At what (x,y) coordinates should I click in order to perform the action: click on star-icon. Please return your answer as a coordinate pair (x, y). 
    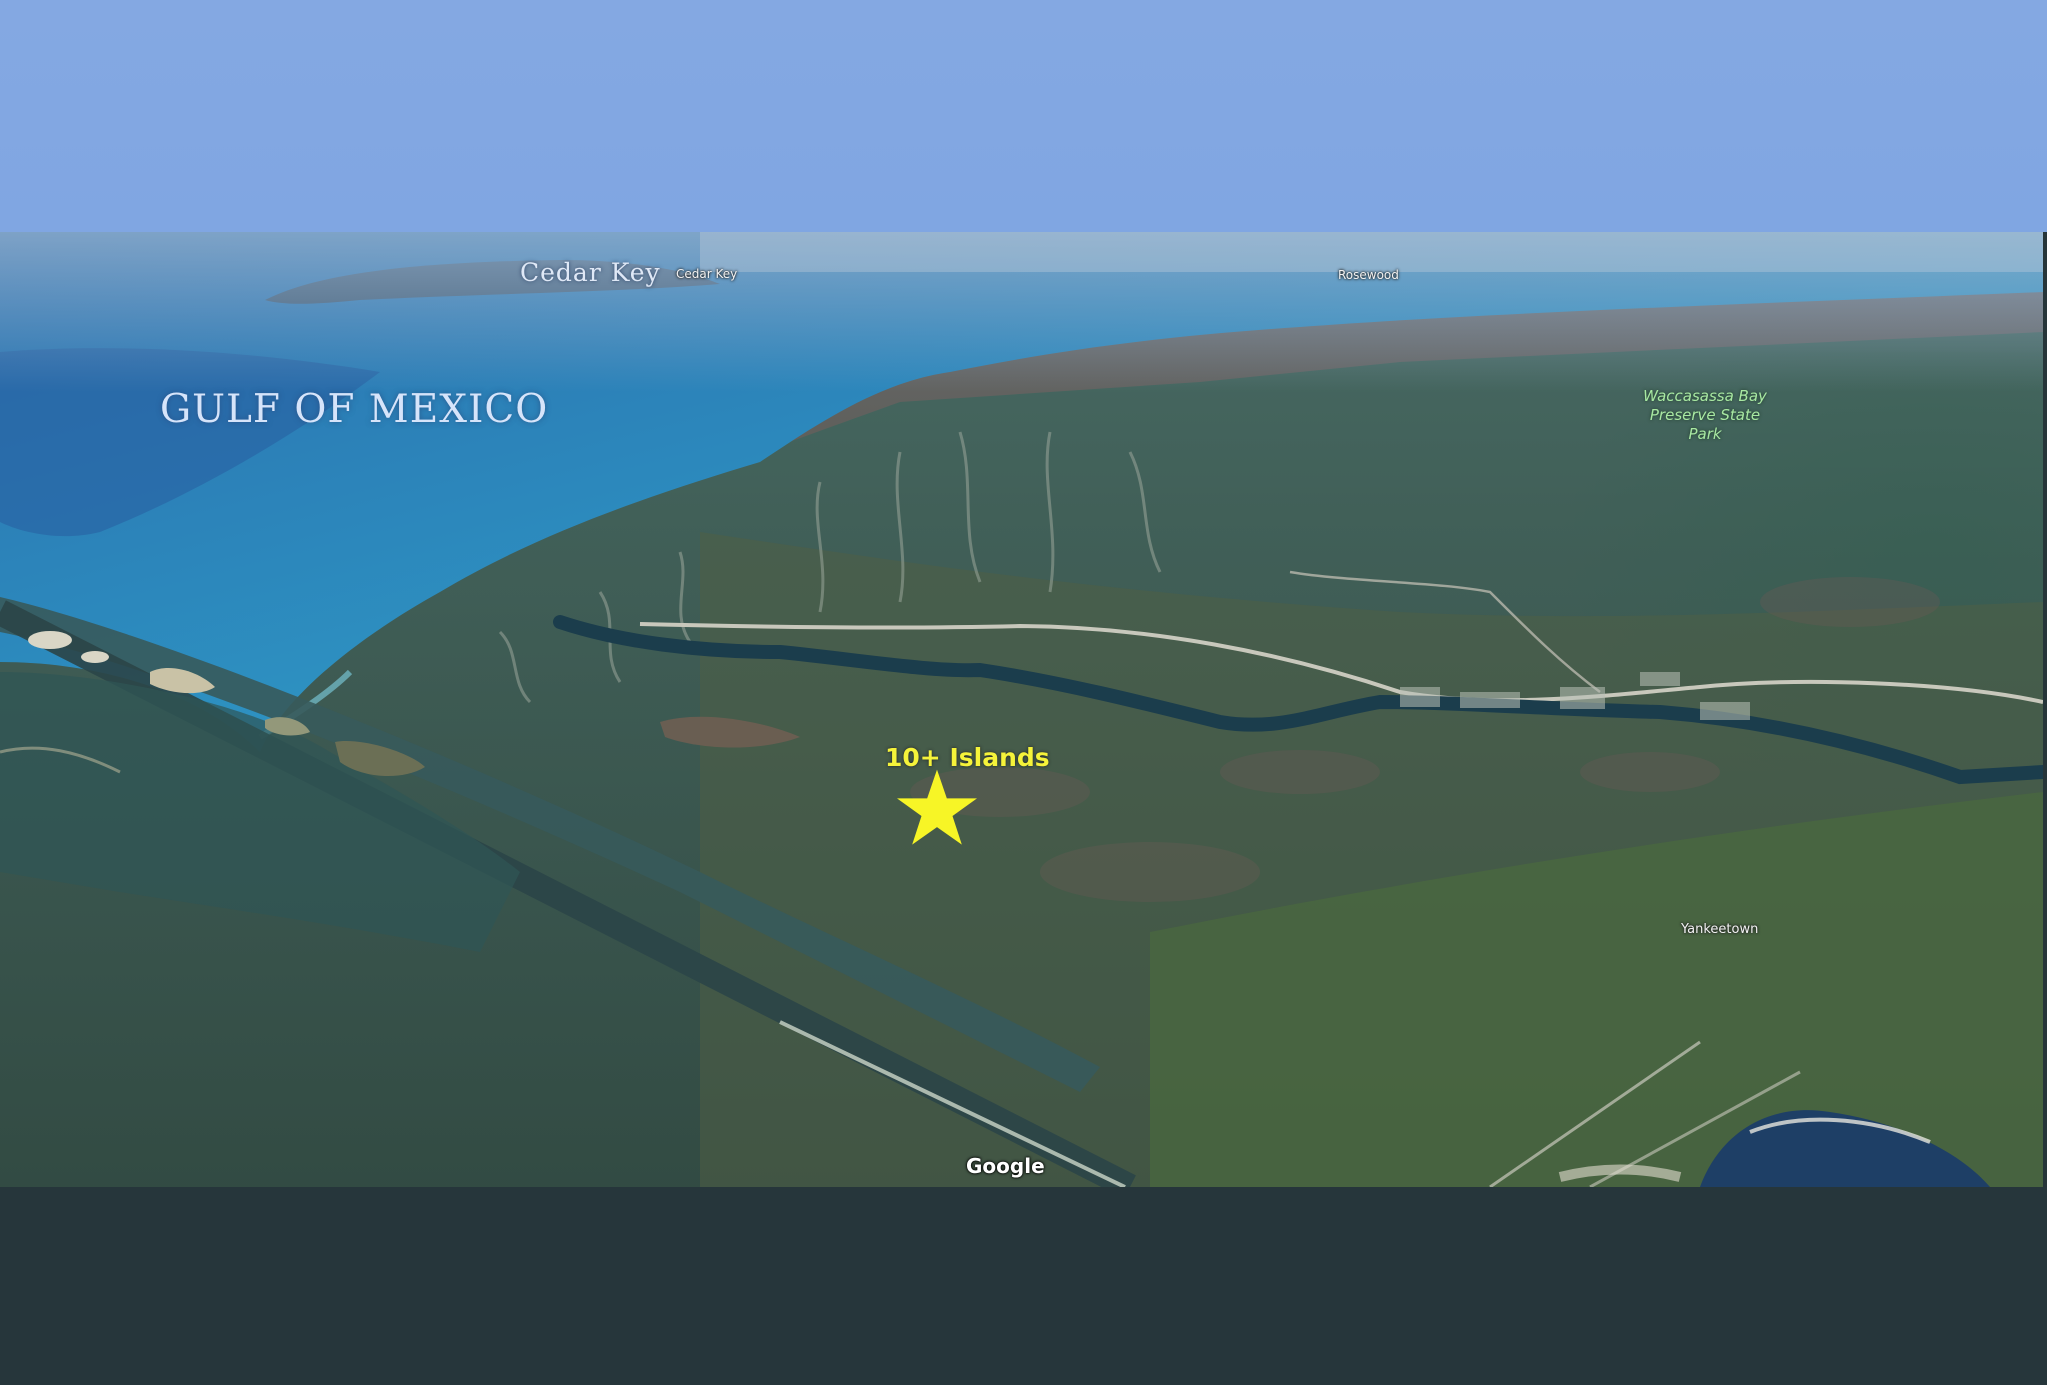
    Looking at the image, I should click on (937, 807).